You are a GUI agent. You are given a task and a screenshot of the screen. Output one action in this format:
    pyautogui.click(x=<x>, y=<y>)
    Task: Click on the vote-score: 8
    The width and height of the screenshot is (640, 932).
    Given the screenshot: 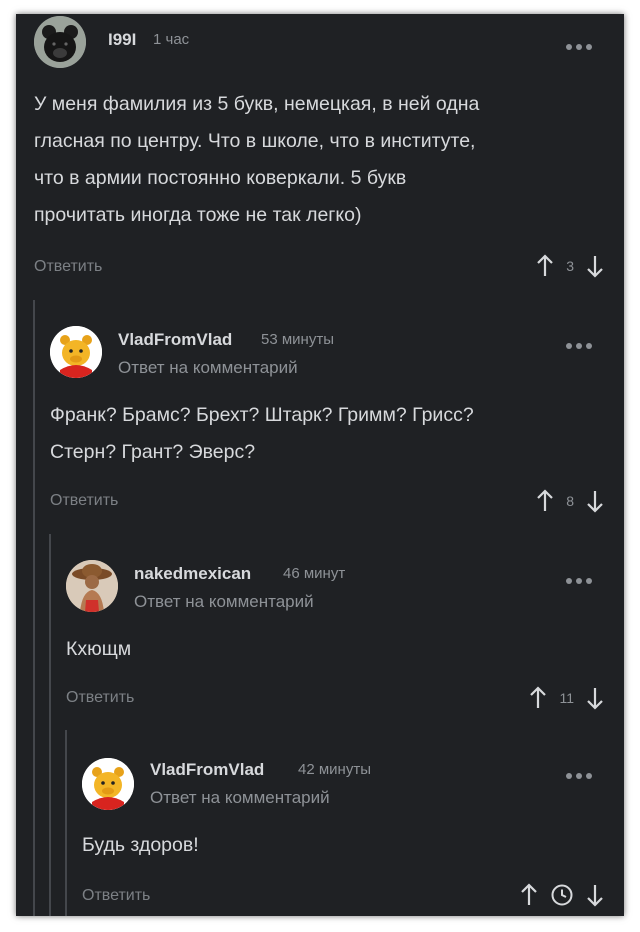 What is the action you would take?
    pyautogui.click(x=570, y=501)
    